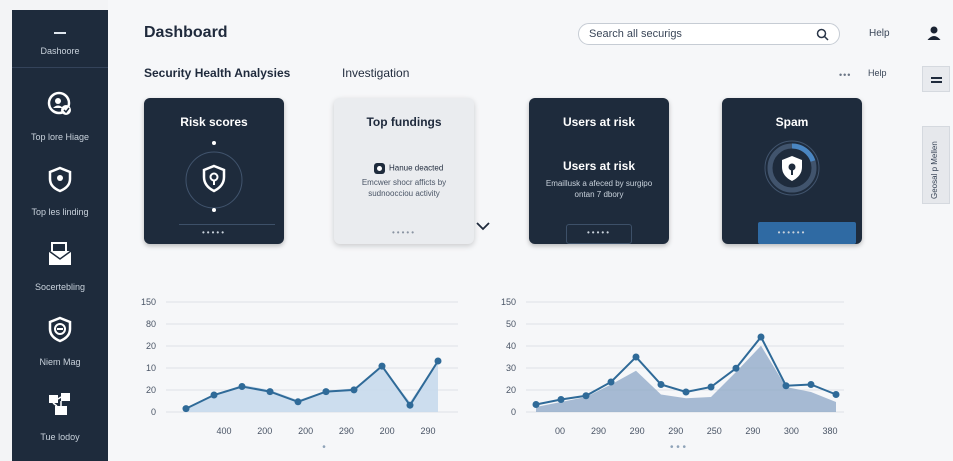 This screenshot has width=953, height=461. Describe the element at coordinates (223, 431) in the screenshot. I see `x-tick-label: 400` at that location.